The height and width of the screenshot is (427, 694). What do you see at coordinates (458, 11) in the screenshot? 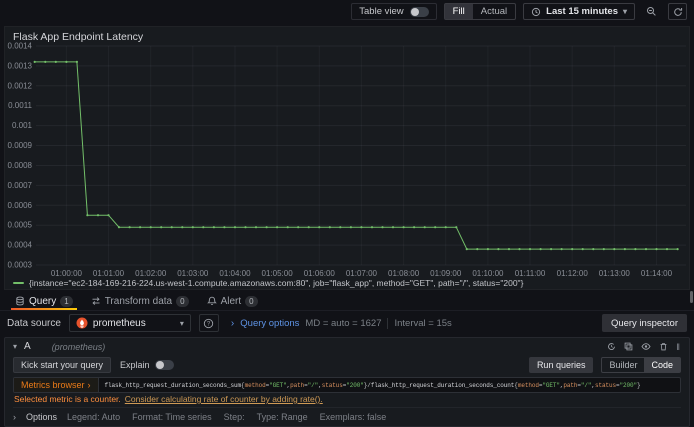
I see `fill-button: Fill` at bounding box center [458, 11].